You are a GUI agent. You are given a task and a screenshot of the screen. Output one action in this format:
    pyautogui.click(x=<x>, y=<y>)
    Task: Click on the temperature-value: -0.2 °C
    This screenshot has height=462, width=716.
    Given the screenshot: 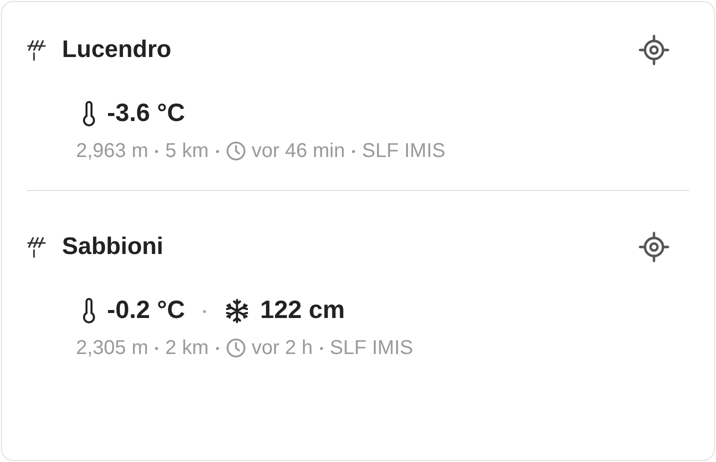 What is the action you would take?
    pyautogui.click(x=146, y=310)
    